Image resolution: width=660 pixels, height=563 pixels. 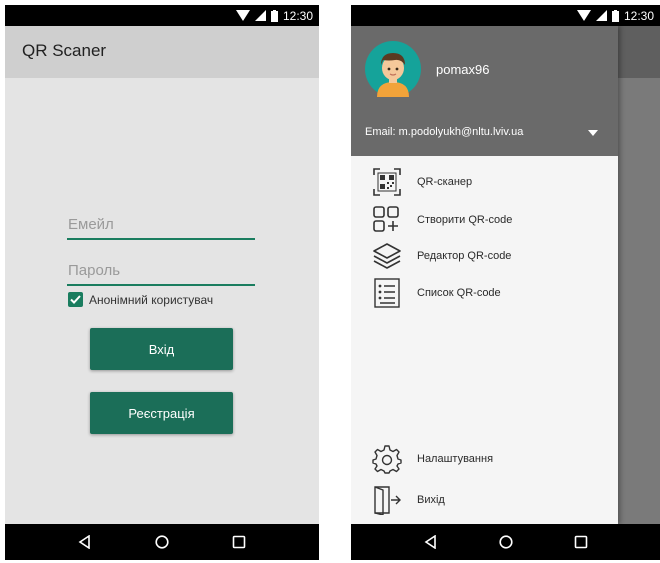 I want to click on anonymous-checkbox, so click(x=75, y=299).